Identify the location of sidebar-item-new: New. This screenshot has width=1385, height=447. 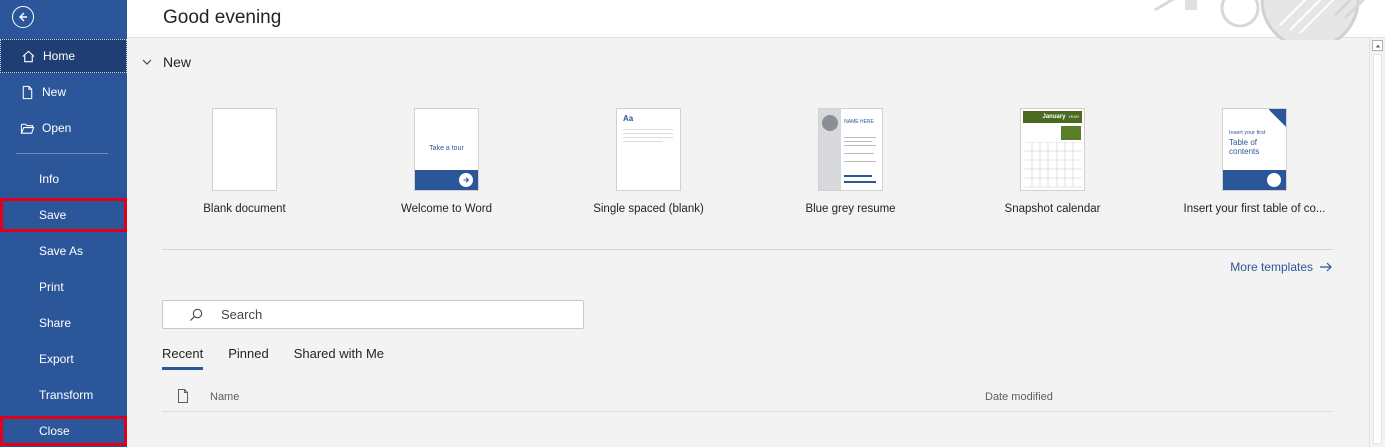
(63, 92).